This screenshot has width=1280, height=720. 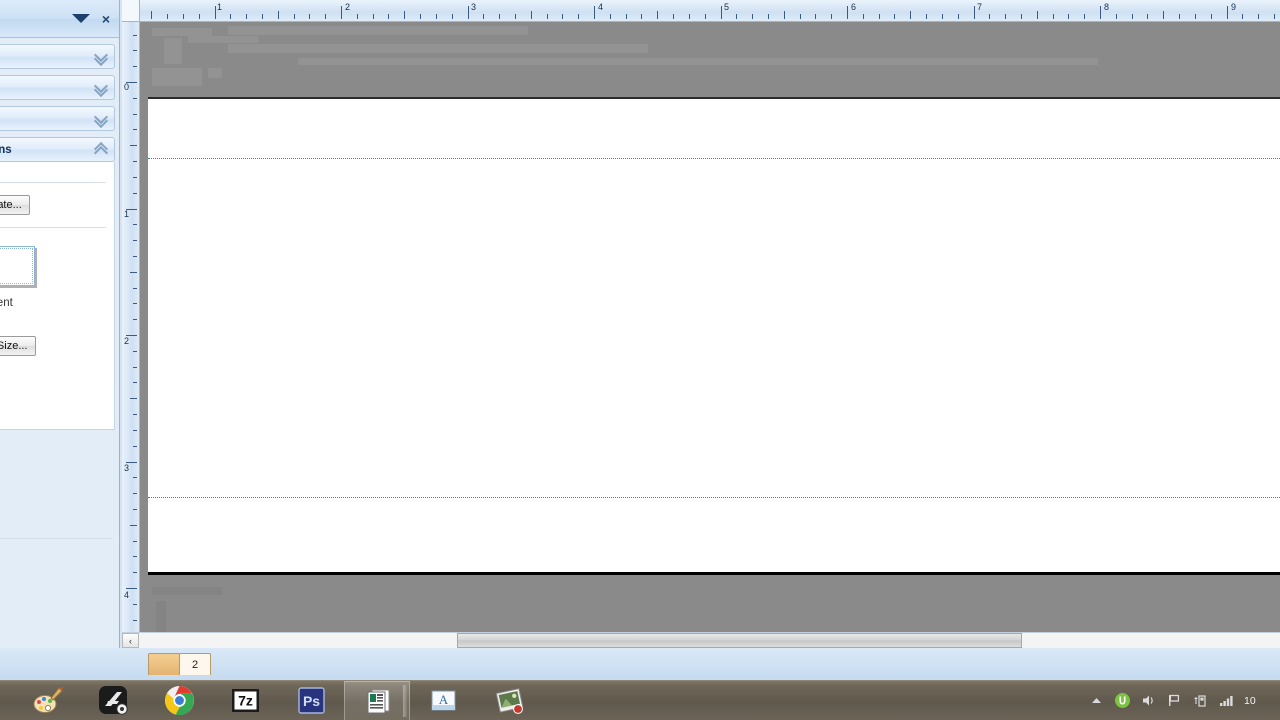 I want to click on vertical-ruler: 0 1 2 3 4, so click(x=131, y=327).